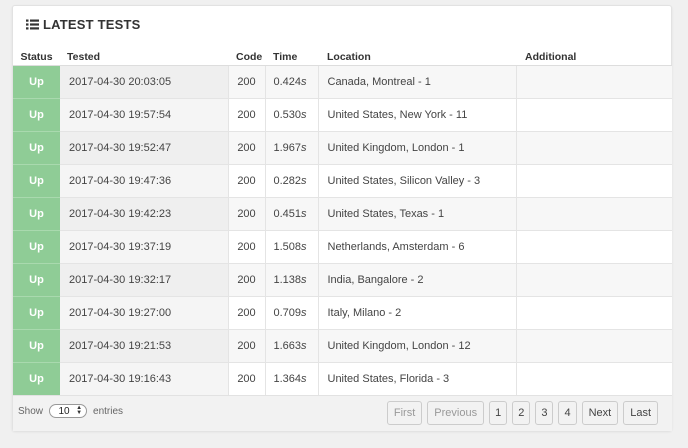 This screenshot has height=448, width=688. What do you see at coordinates (32, 24) in the screenshot?
I see `list-icon` at bounding box center [32, 24].